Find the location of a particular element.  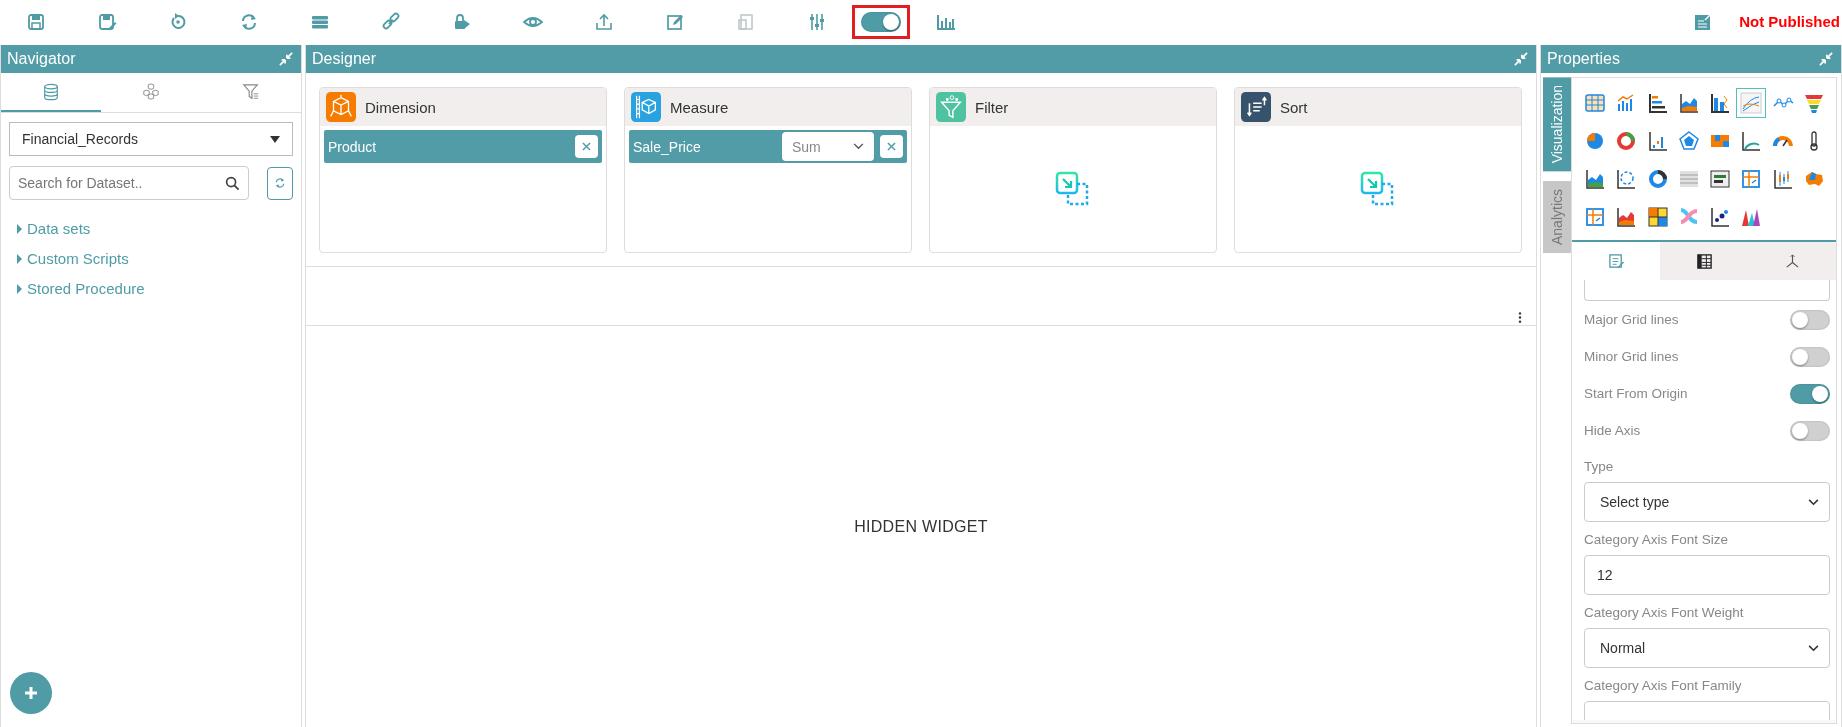

cube-axes-icon is located at coordinates (341, 107).